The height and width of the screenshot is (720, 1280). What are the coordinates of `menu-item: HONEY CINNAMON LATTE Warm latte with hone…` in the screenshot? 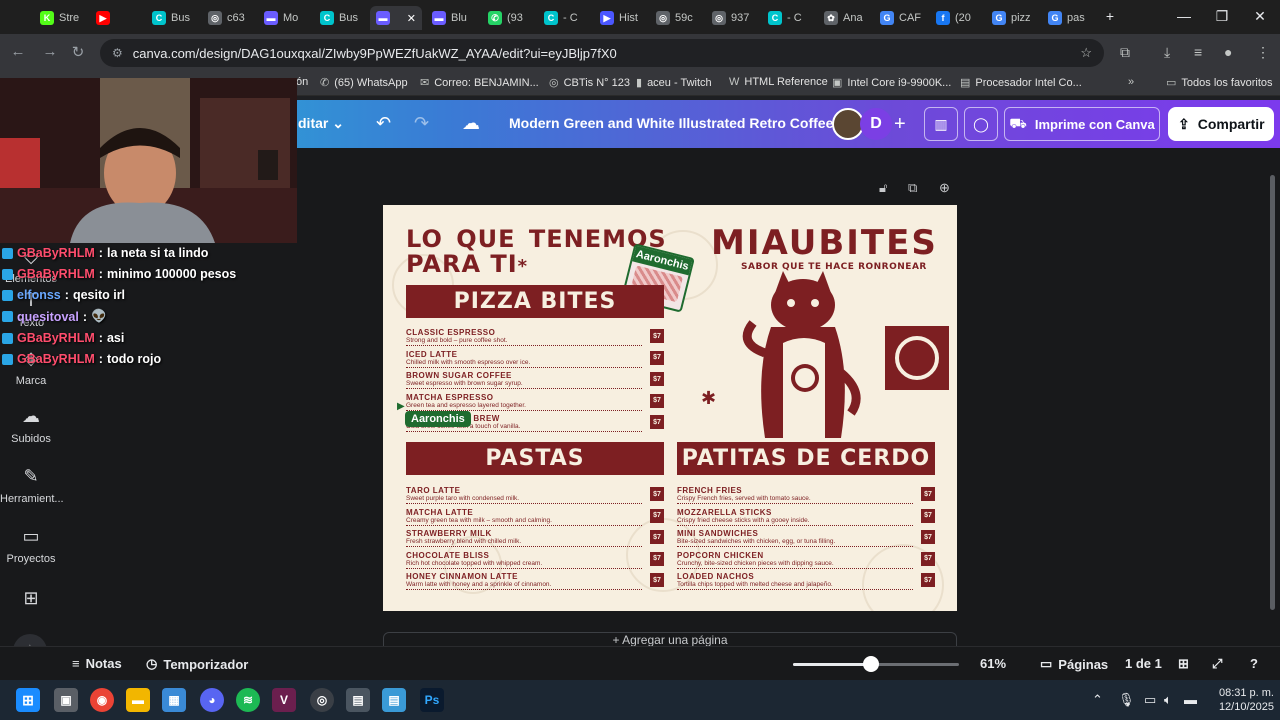 It's located at (535, 582).